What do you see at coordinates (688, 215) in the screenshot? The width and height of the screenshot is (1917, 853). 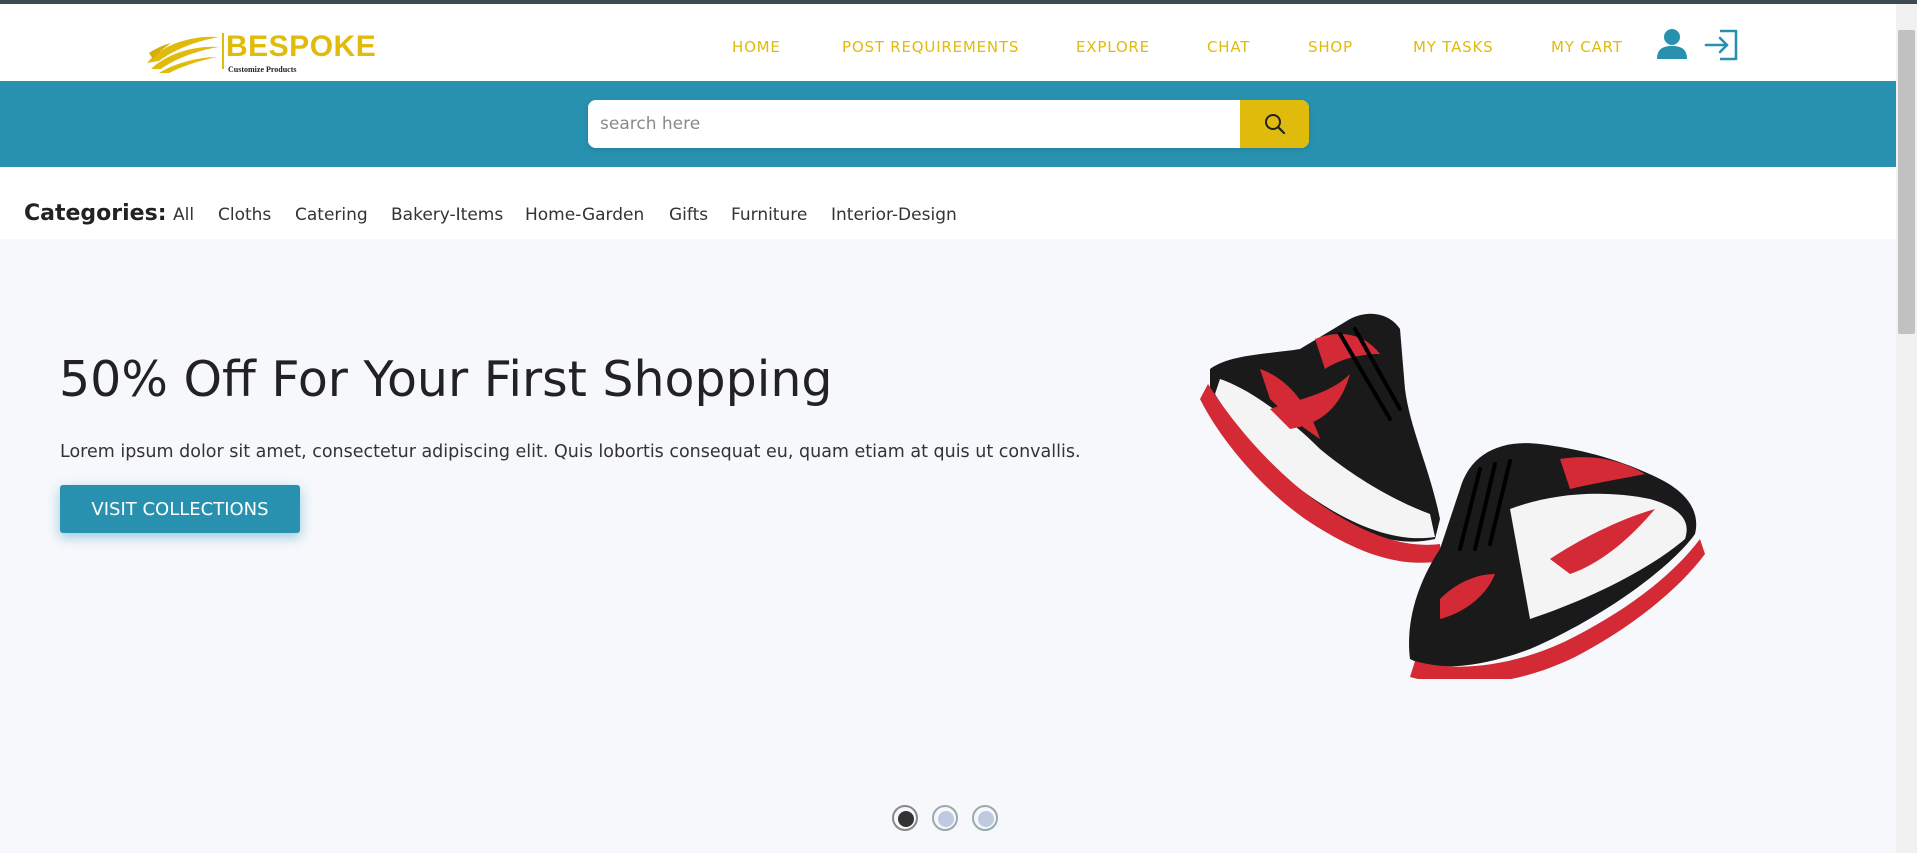 I see `category-gifts: Gifts` at bounding box center [688, 215].